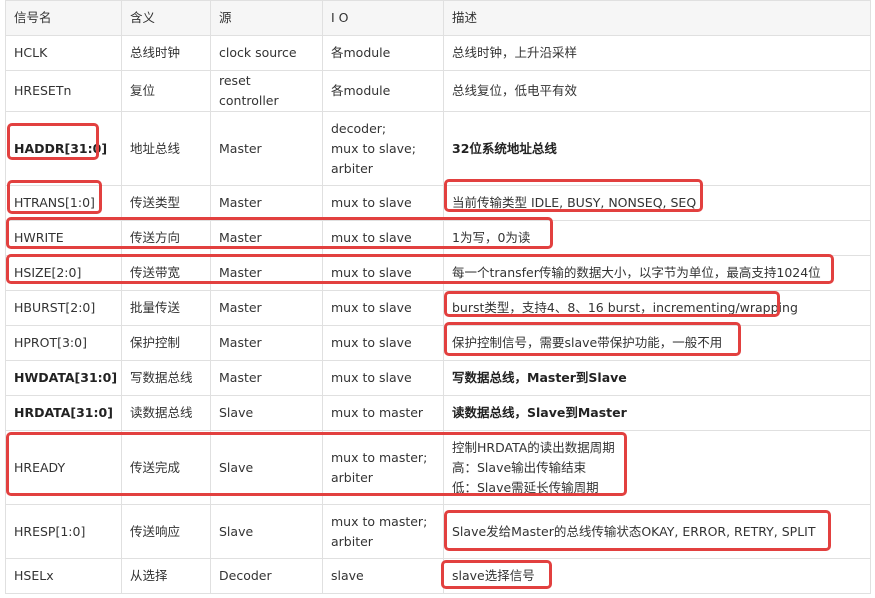 The height and width of the screenshot is (598, 875). What do you see at coordinates (63, 343) in the screenshot?
I see `signal-name-cell: HPROT[3:0]` at bounding box center [63, 343].